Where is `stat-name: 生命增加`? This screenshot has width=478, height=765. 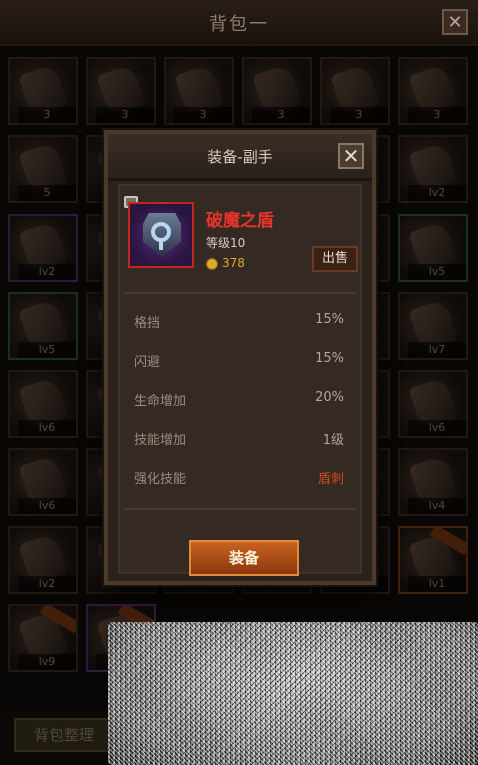 stat-name: 生命增加 is located at coordinates (160, 401).